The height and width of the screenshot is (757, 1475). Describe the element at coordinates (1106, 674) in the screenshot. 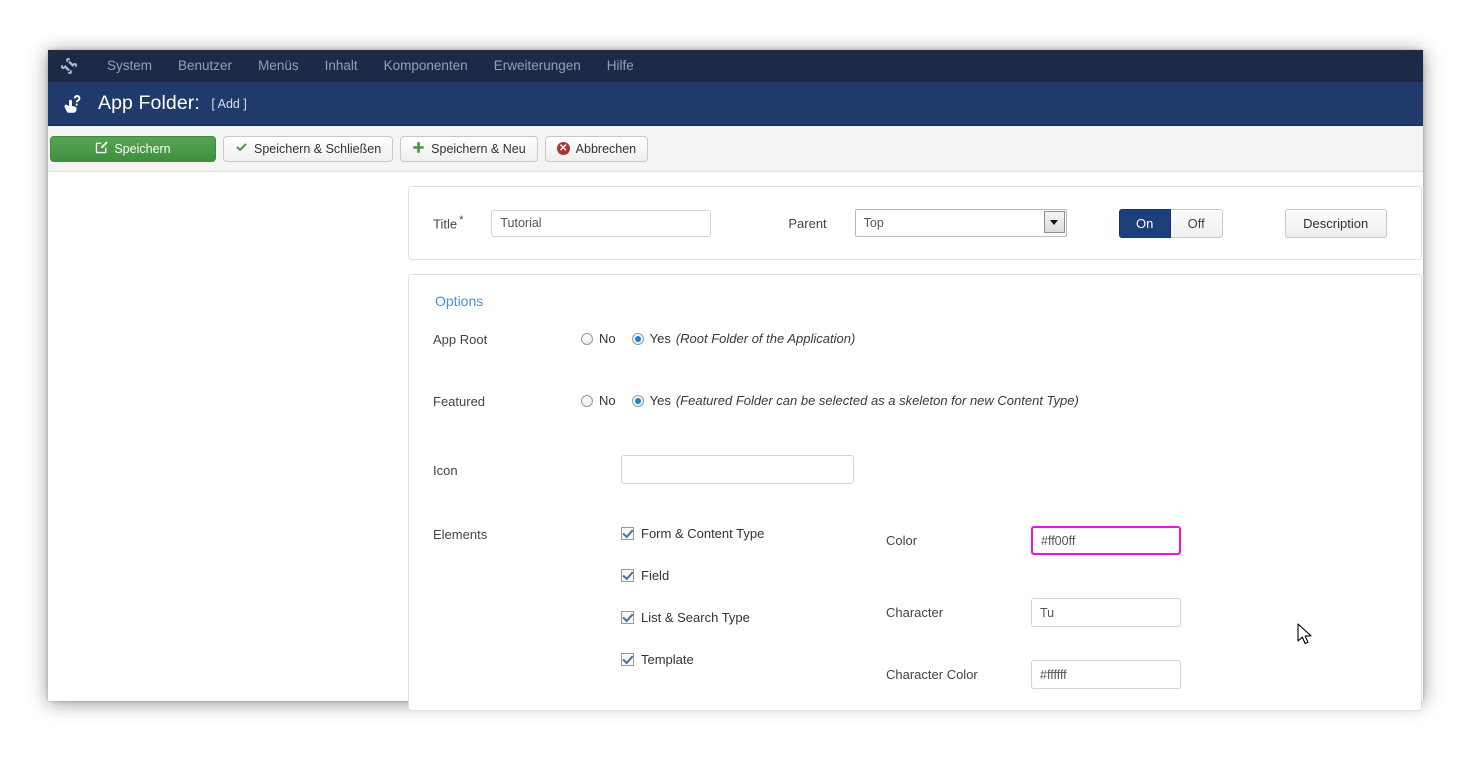

I see `character-color-input` at that location.